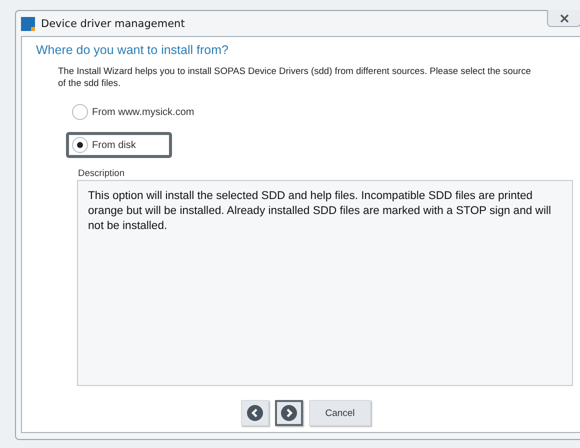 The height and width of the screenshot is (448, 580). I want to click on description-text: This option will install the selected SDD and help files. Incompatible SDD files are printed orange but will be installed. Already installed SDD files are marked with a STOP sign and will not be installed., so click(320, 211).